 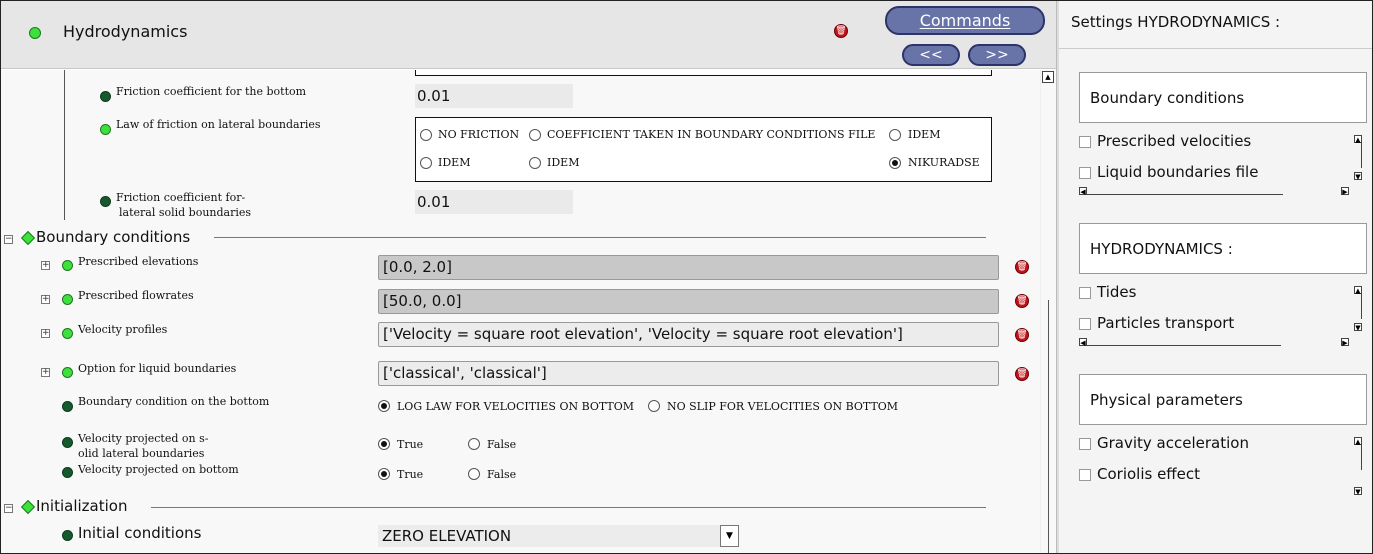 I want to click on radio-coef-bc-file, so click(x=535, y=135).